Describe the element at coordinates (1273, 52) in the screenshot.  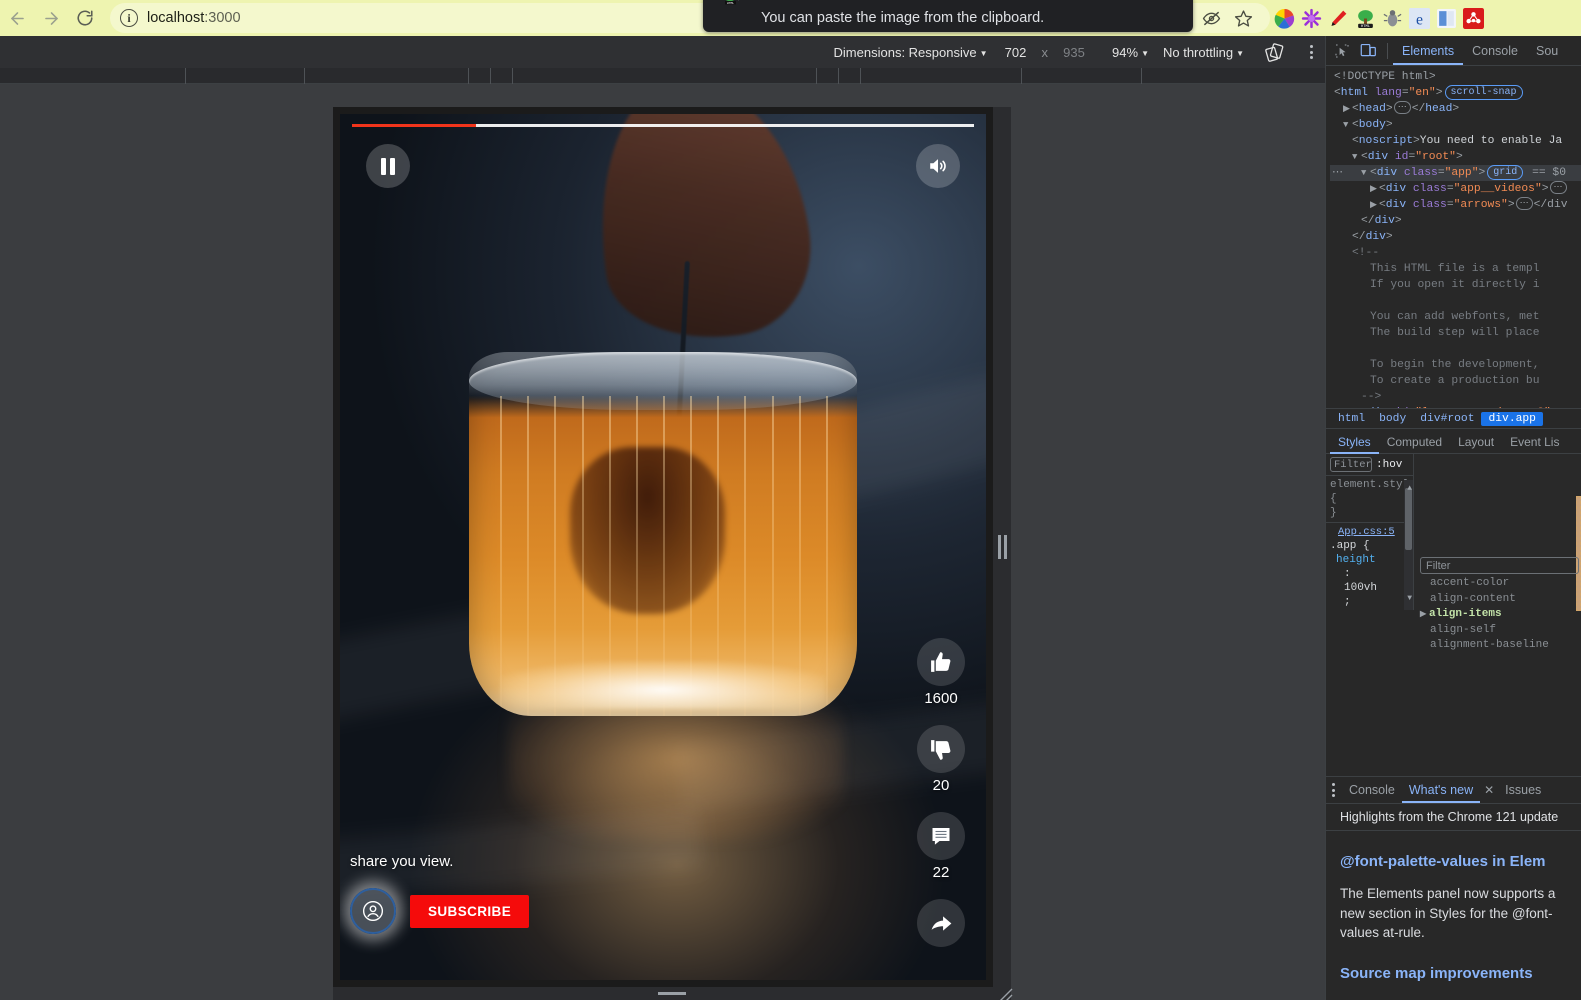
I see `rotate-device-icon` at that location.